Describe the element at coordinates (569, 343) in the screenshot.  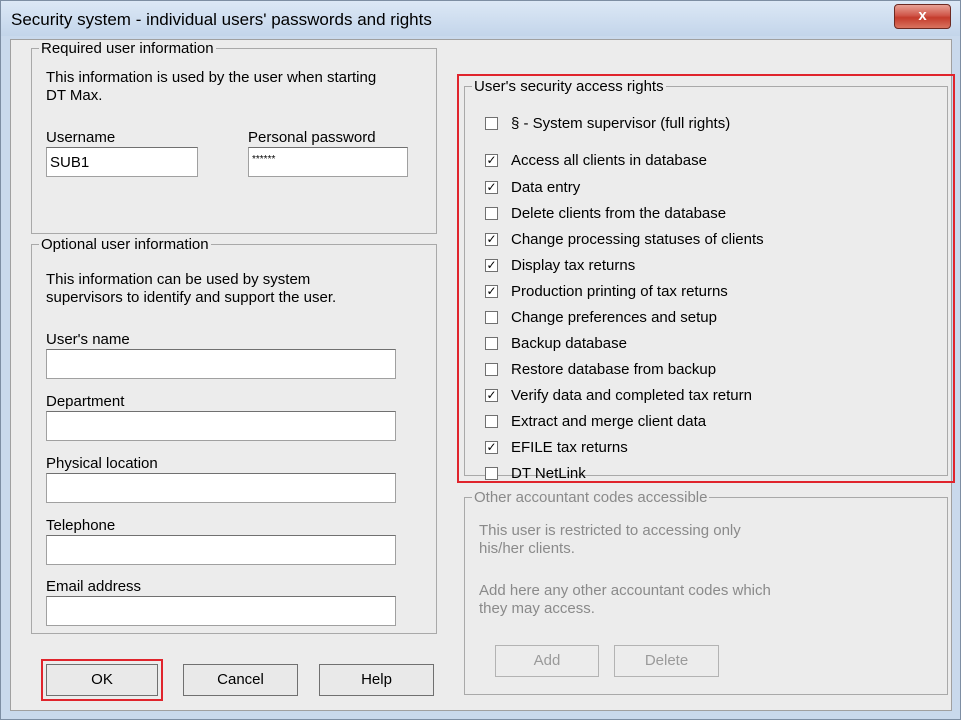
I see `rights-checkbox-label: Backup database` at that location.